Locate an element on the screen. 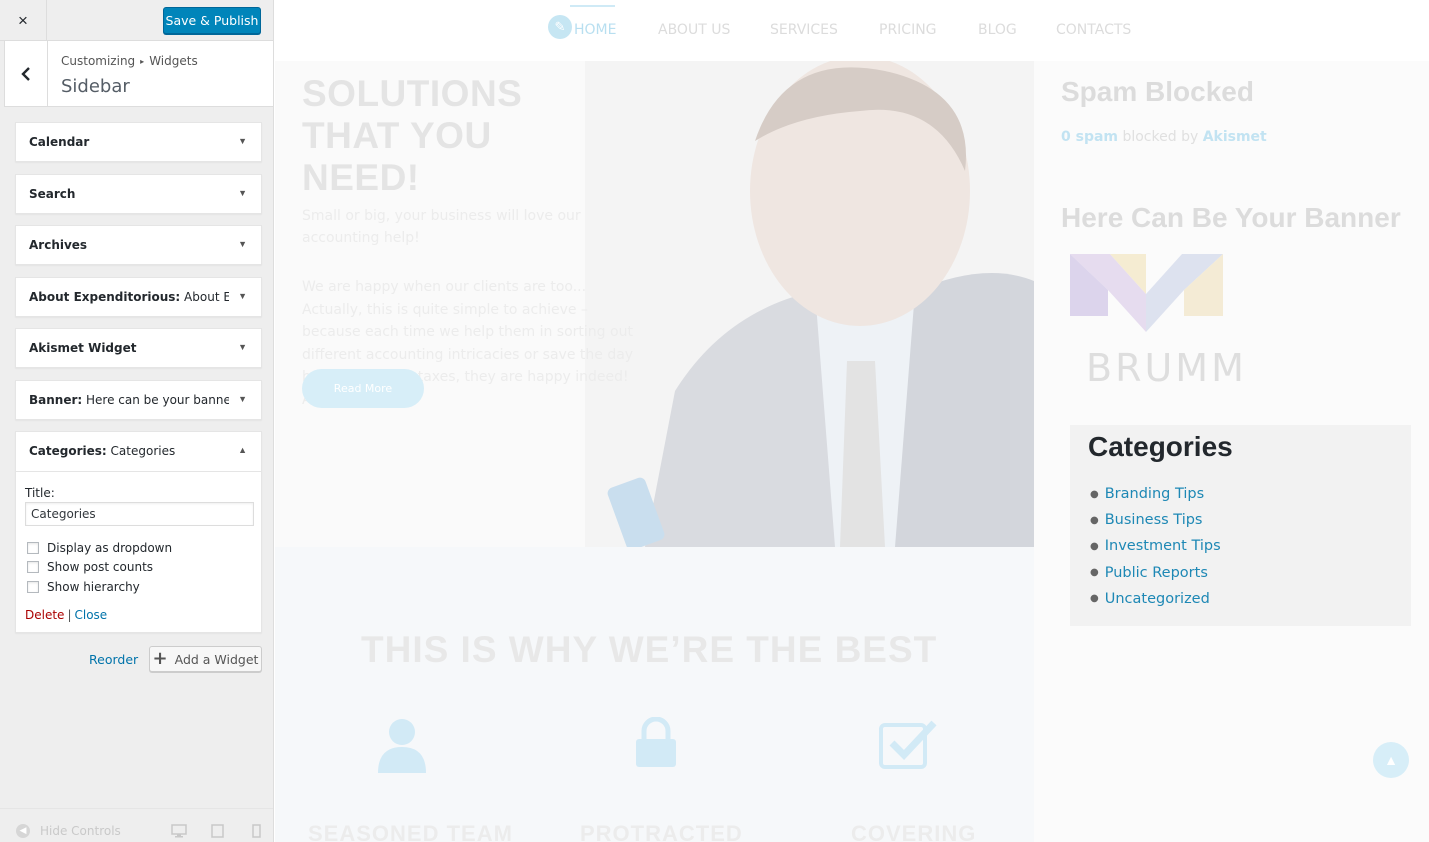  hide-controls-button: ◀ Hide Controls is located at coordinates (68, 831).